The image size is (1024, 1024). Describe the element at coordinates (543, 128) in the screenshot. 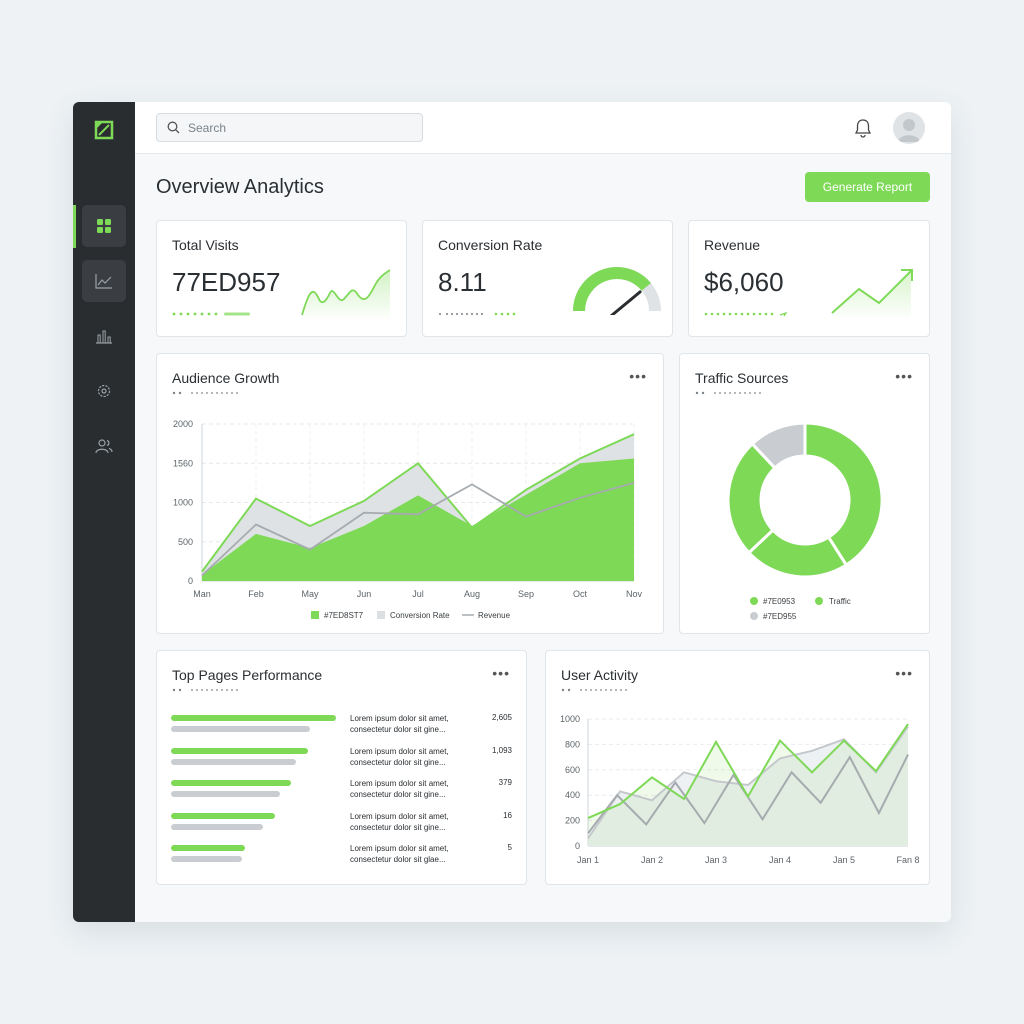

I see `top-bar` at that location.